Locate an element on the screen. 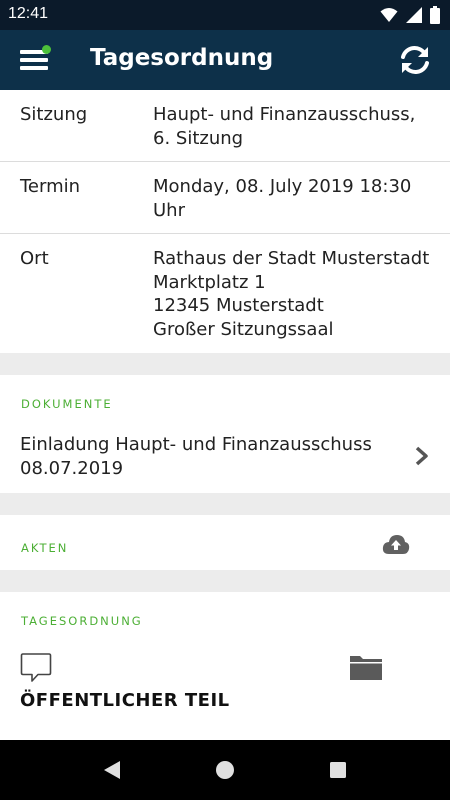 The width and height of the screenshot is (450, 800). recents-icon is located at coordinates (338, 770).